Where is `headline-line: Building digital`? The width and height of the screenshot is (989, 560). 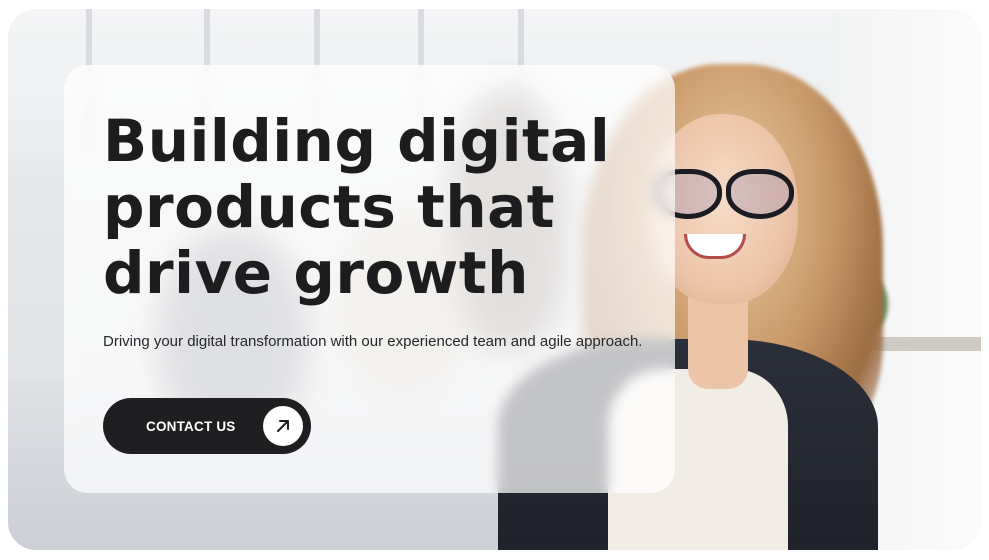
headline-line: Building digital is located at coordinates (357, 141).